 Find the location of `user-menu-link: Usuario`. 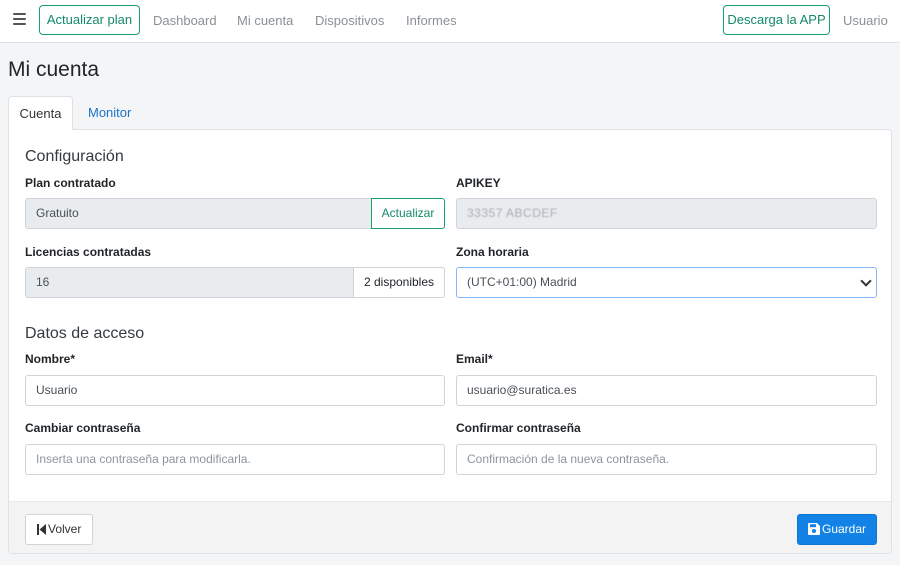

user-menu-link: Usuario is located at coordinates (865, 20).